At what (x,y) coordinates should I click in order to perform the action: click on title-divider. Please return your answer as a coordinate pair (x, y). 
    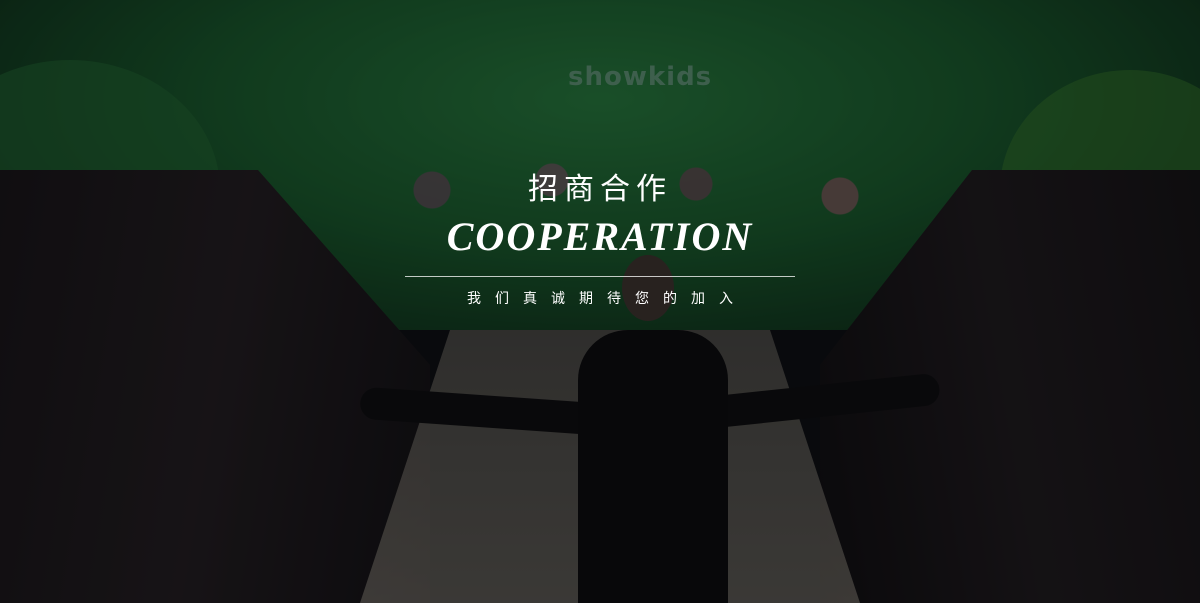
    Looking at the image, I should click on (600, 276).